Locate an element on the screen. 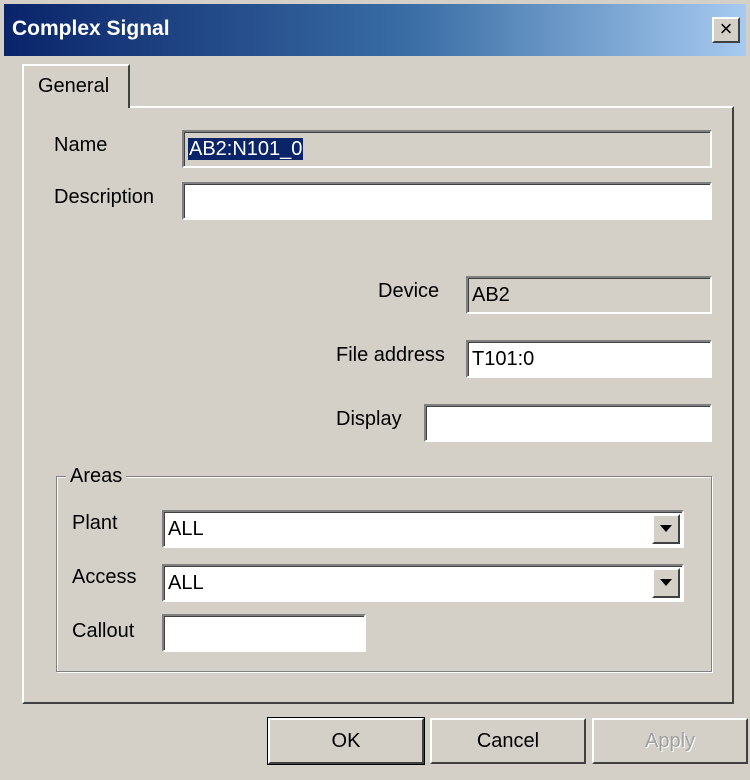 This screenshot has width=750, height=780. apply-button: Apply is located at coordinates (670, 741).